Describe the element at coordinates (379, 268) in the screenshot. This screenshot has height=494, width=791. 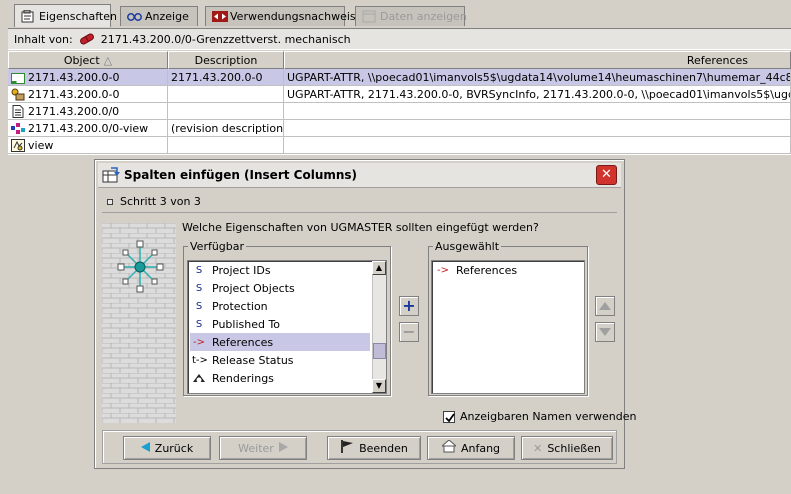
I see `scroll-up-icon: ▲` at that location.